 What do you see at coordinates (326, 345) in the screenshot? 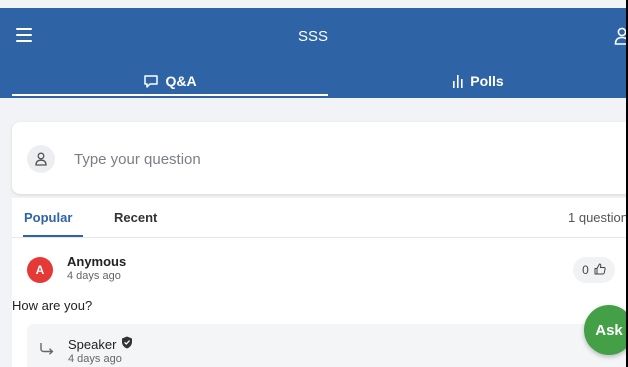
I see `speaker-reply: Speaker 4 days ago` at bounding box center [326, 345].